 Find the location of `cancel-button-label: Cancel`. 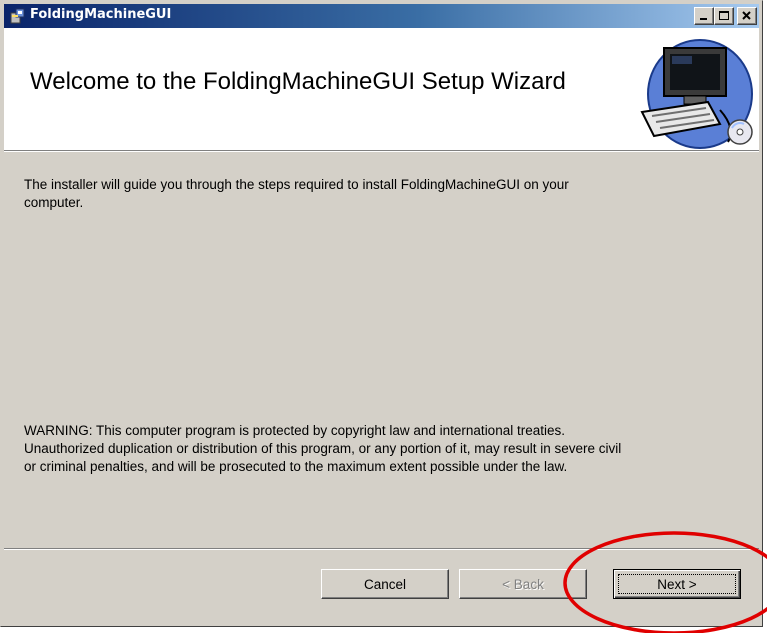

cancel-button-label: Cancel is located at coordinates (385, 584).